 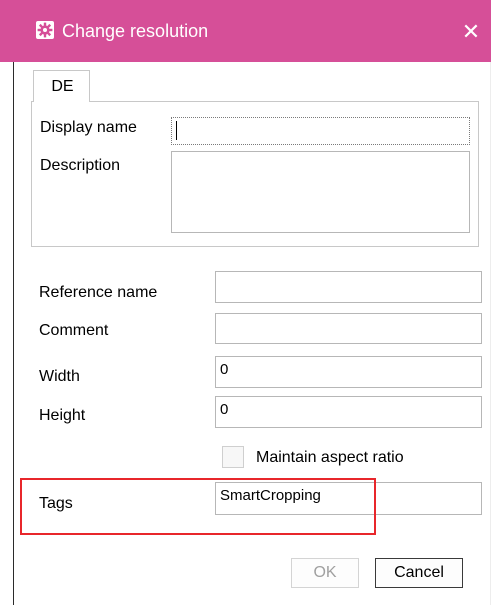 I want to click on description-label: Description, so click(x=80, y=165).